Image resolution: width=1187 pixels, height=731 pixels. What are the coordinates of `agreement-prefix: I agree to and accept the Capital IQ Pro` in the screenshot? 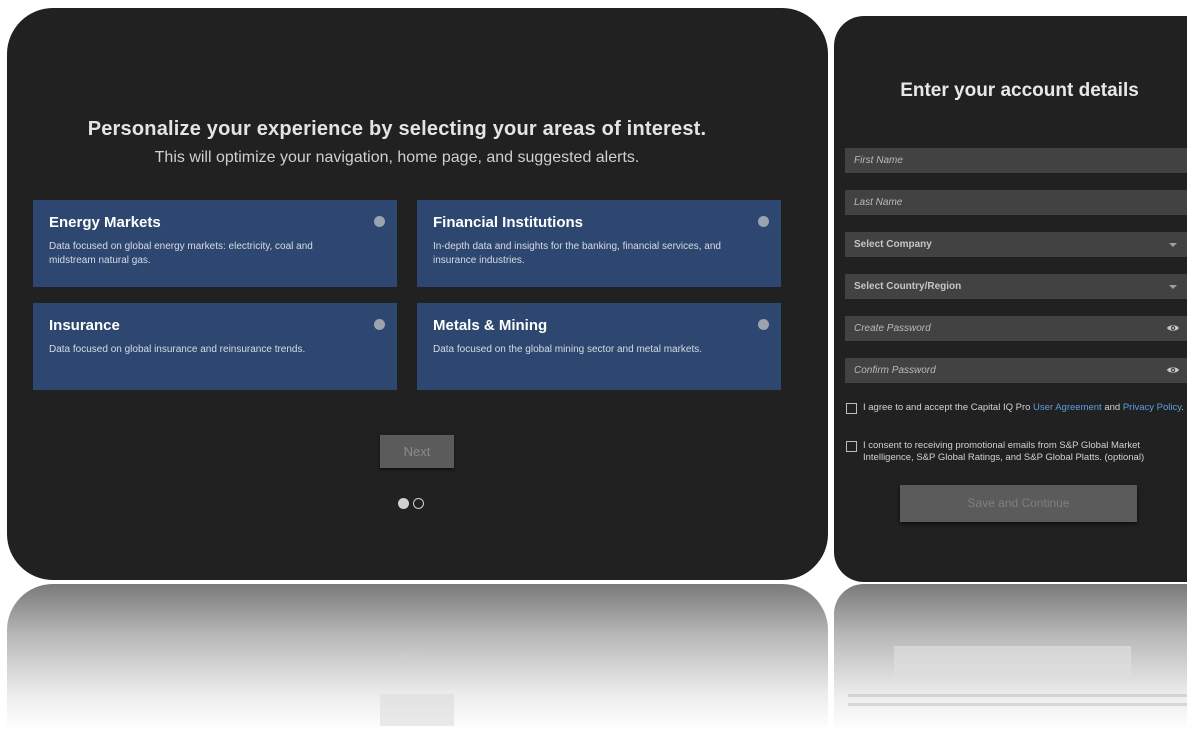 It's located at (948, 407).